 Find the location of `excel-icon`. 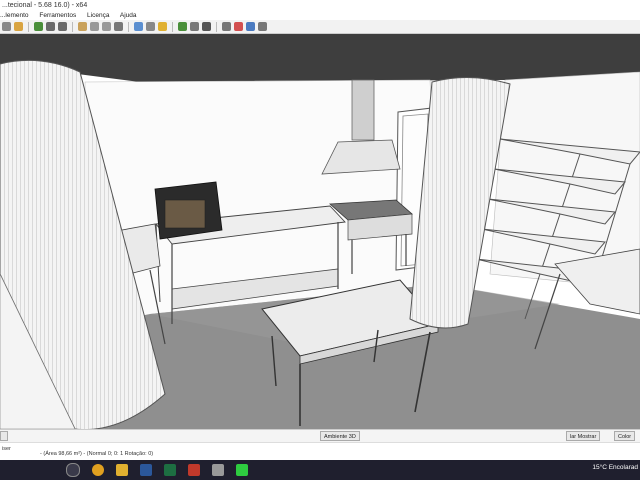

excel-icon is located at coordinates (170, 470).